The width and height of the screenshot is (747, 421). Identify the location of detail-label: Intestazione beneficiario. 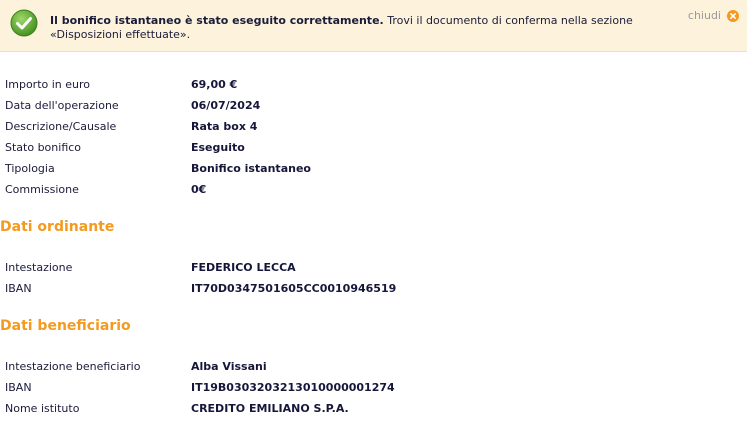
(73, 366).